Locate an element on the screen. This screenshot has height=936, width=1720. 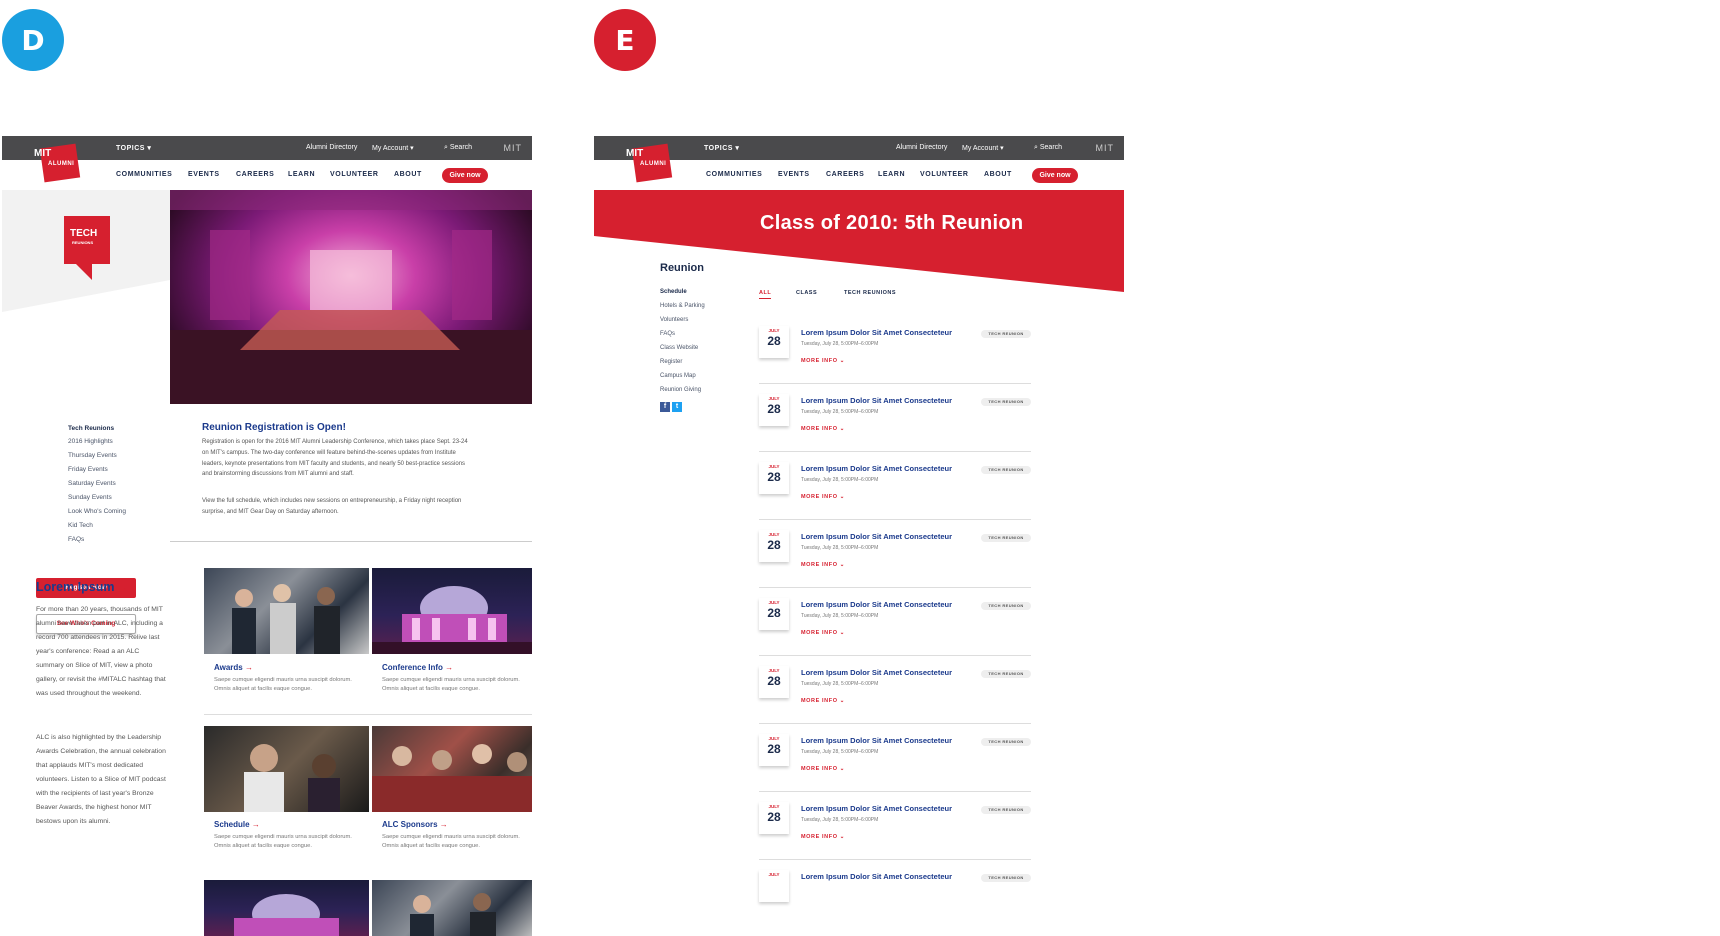
sidebar-item-friday-events: Friday Events is located at coordinates (88, 469).